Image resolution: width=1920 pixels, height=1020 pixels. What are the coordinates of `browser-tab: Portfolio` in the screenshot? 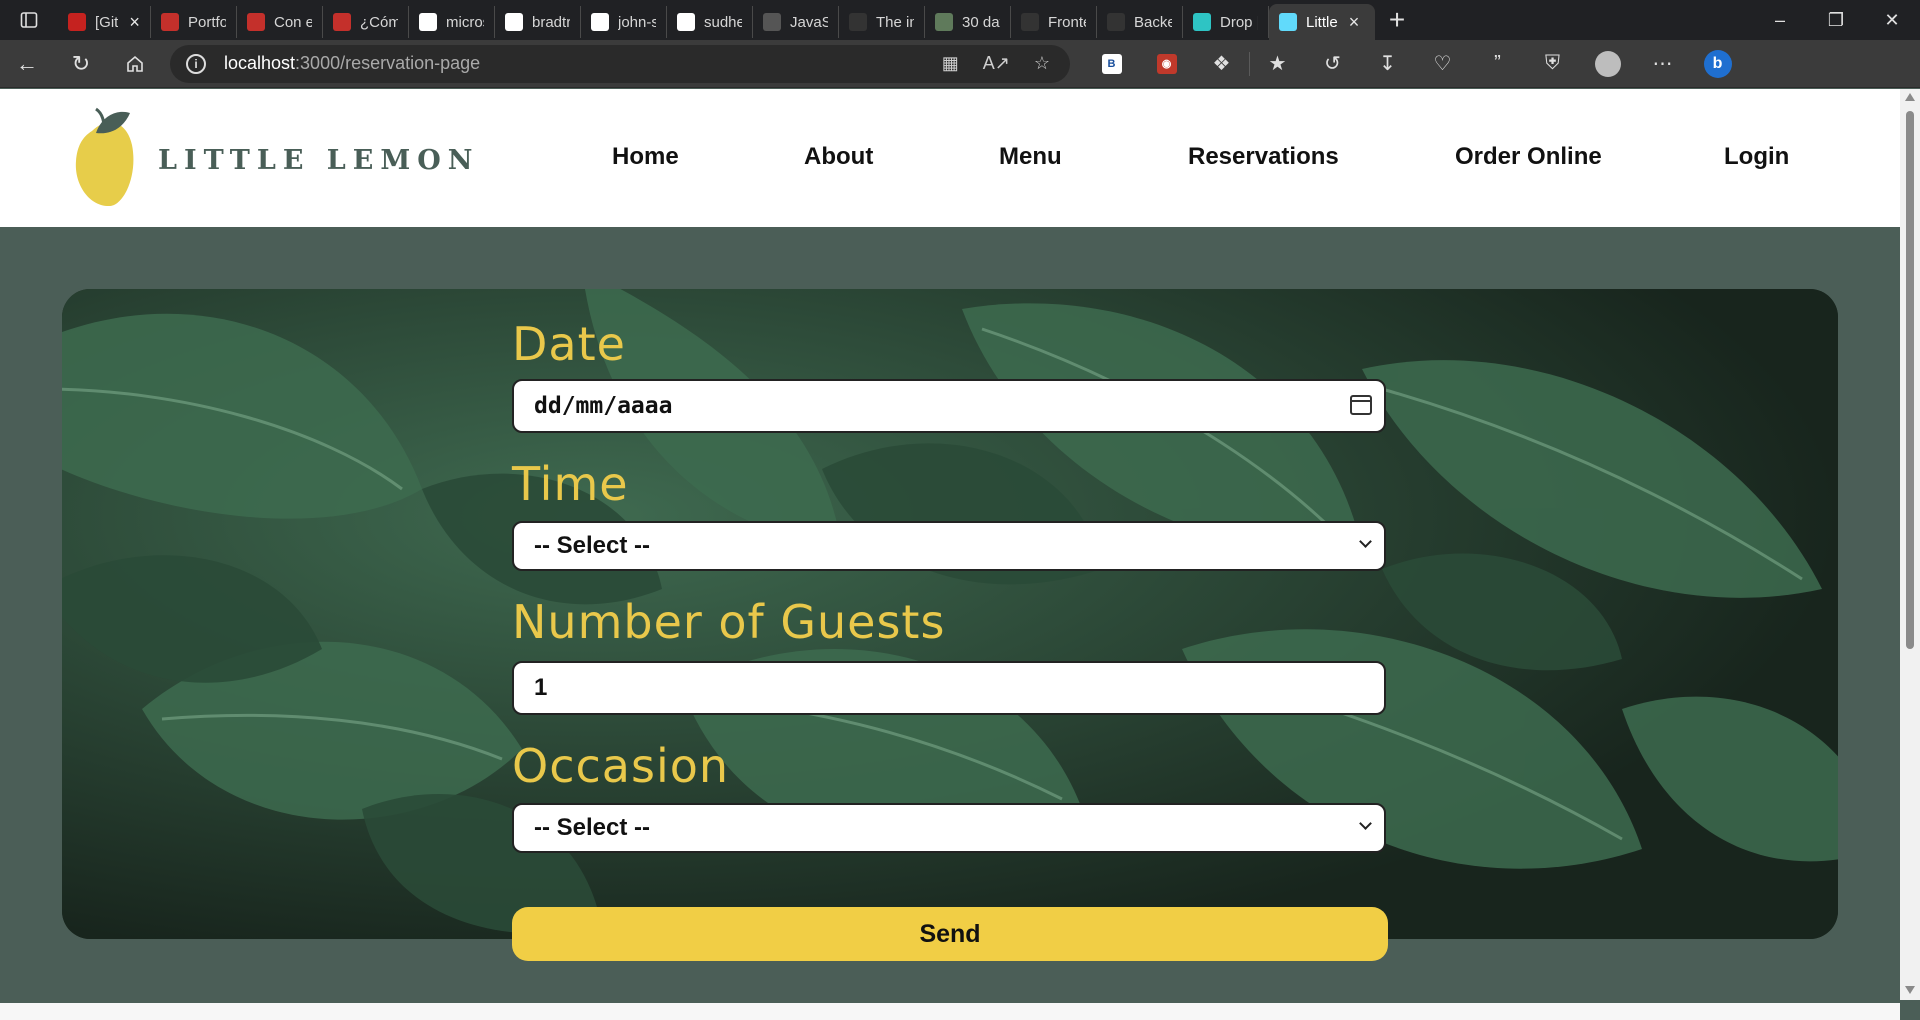 It's located at (194, 22).